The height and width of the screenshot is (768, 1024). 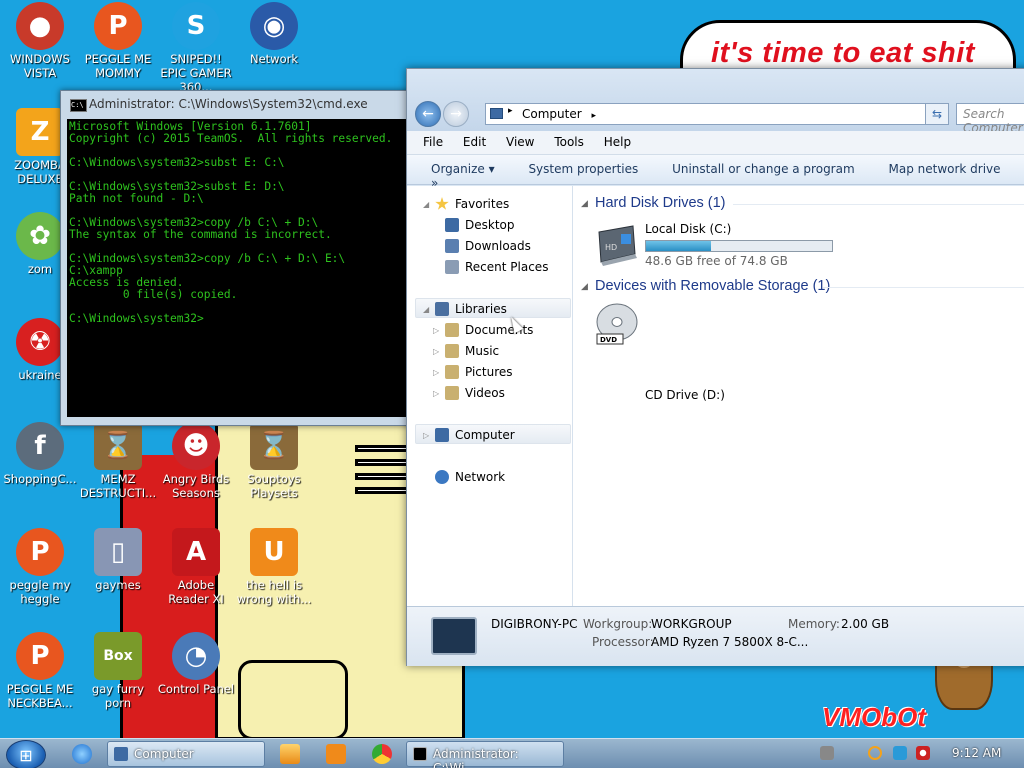 I want to click on menu-edit: Edit, so click(x=474, y=142).